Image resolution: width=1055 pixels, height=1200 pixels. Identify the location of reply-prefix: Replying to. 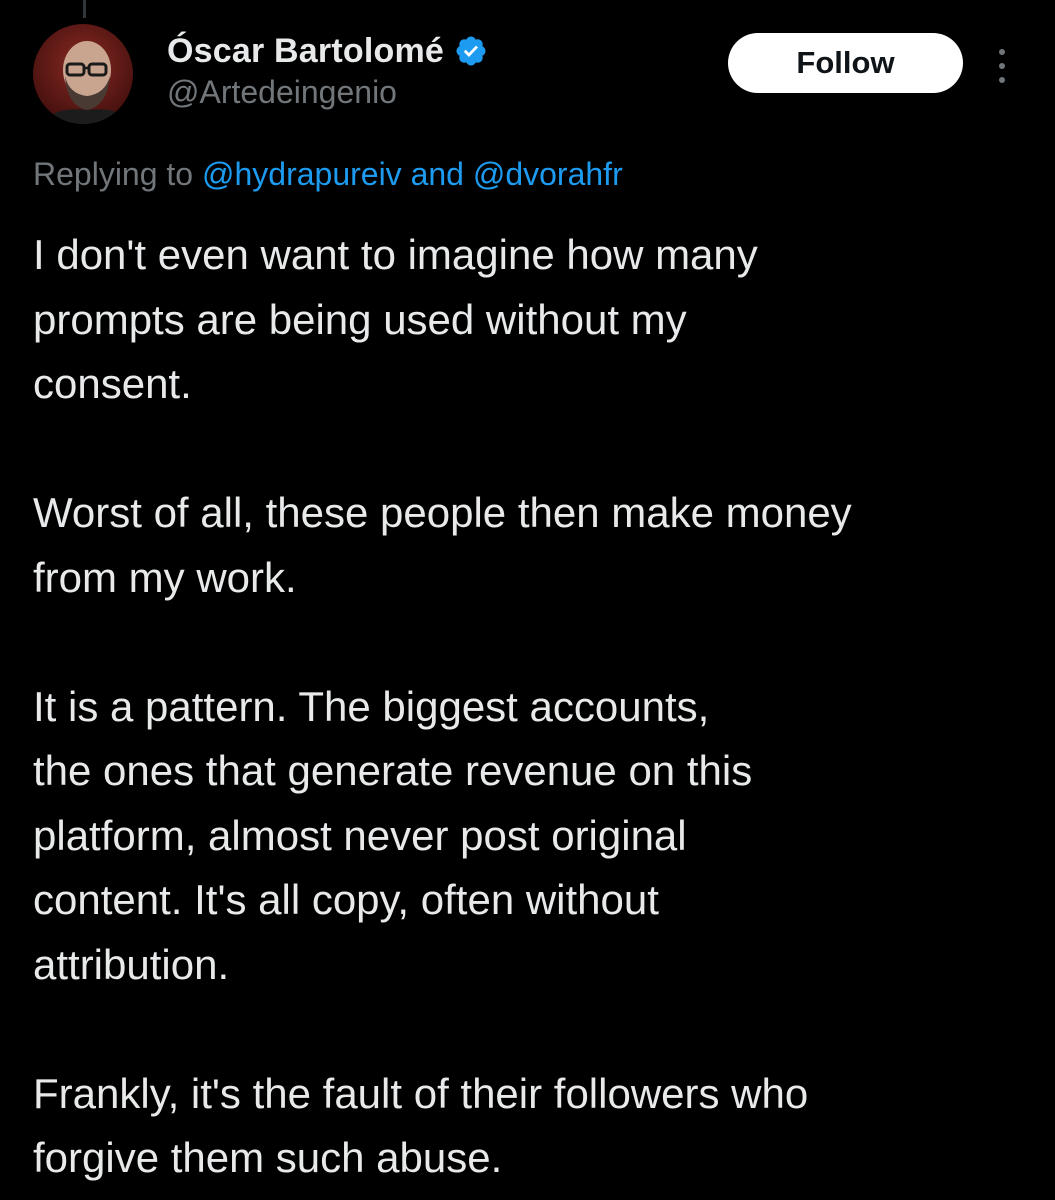
(117, 174).